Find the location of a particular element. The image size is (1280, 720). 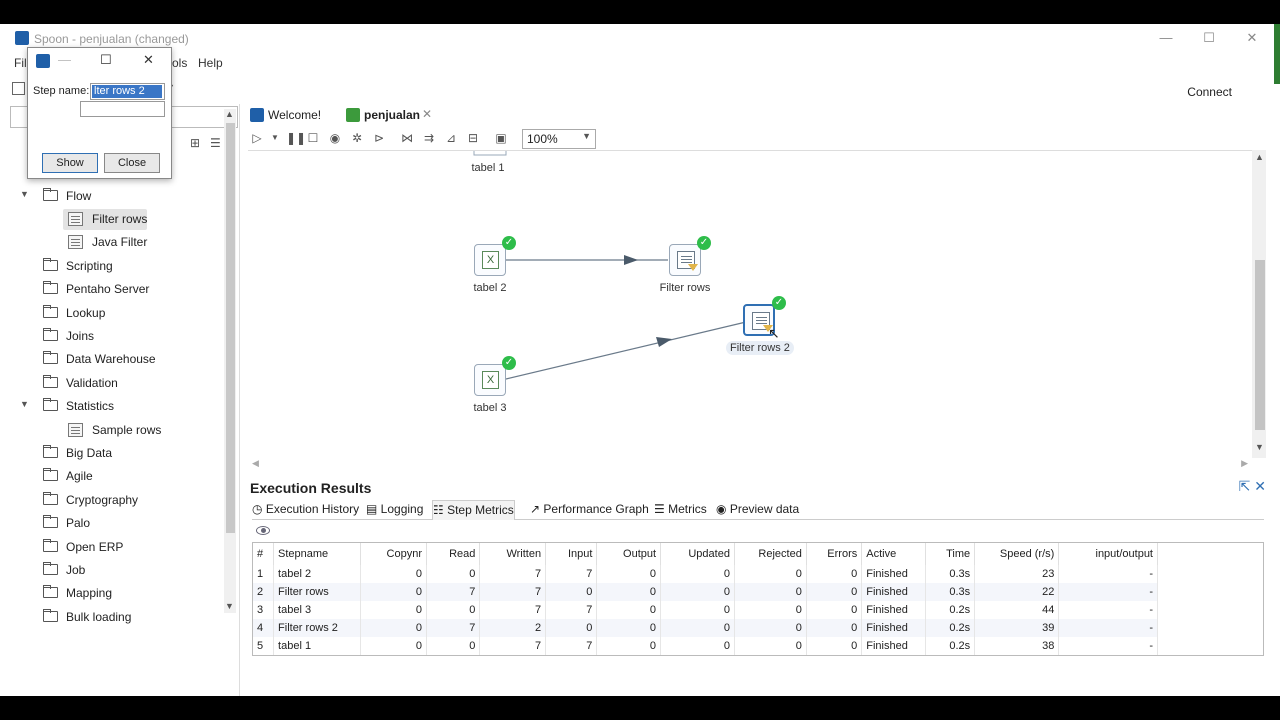

canvas-horizontal-scrollbar: ◀ ▶ is located at coordinates (750, 464).